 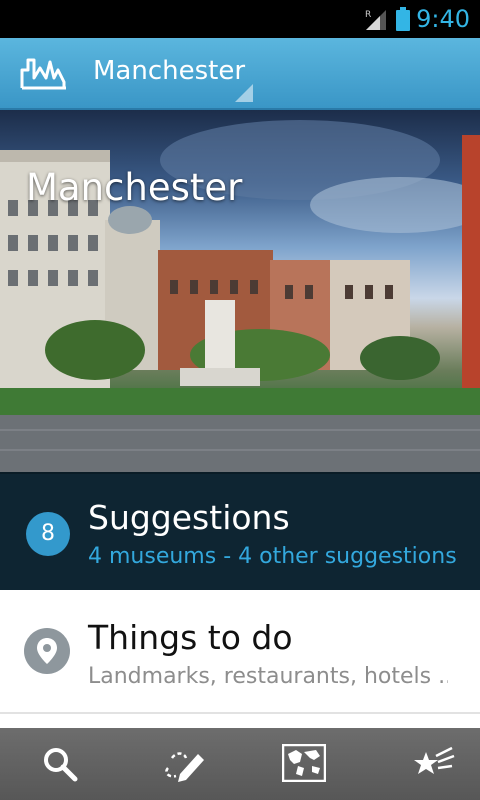 I want to click on favorites-button, so click(x=420, y=764).